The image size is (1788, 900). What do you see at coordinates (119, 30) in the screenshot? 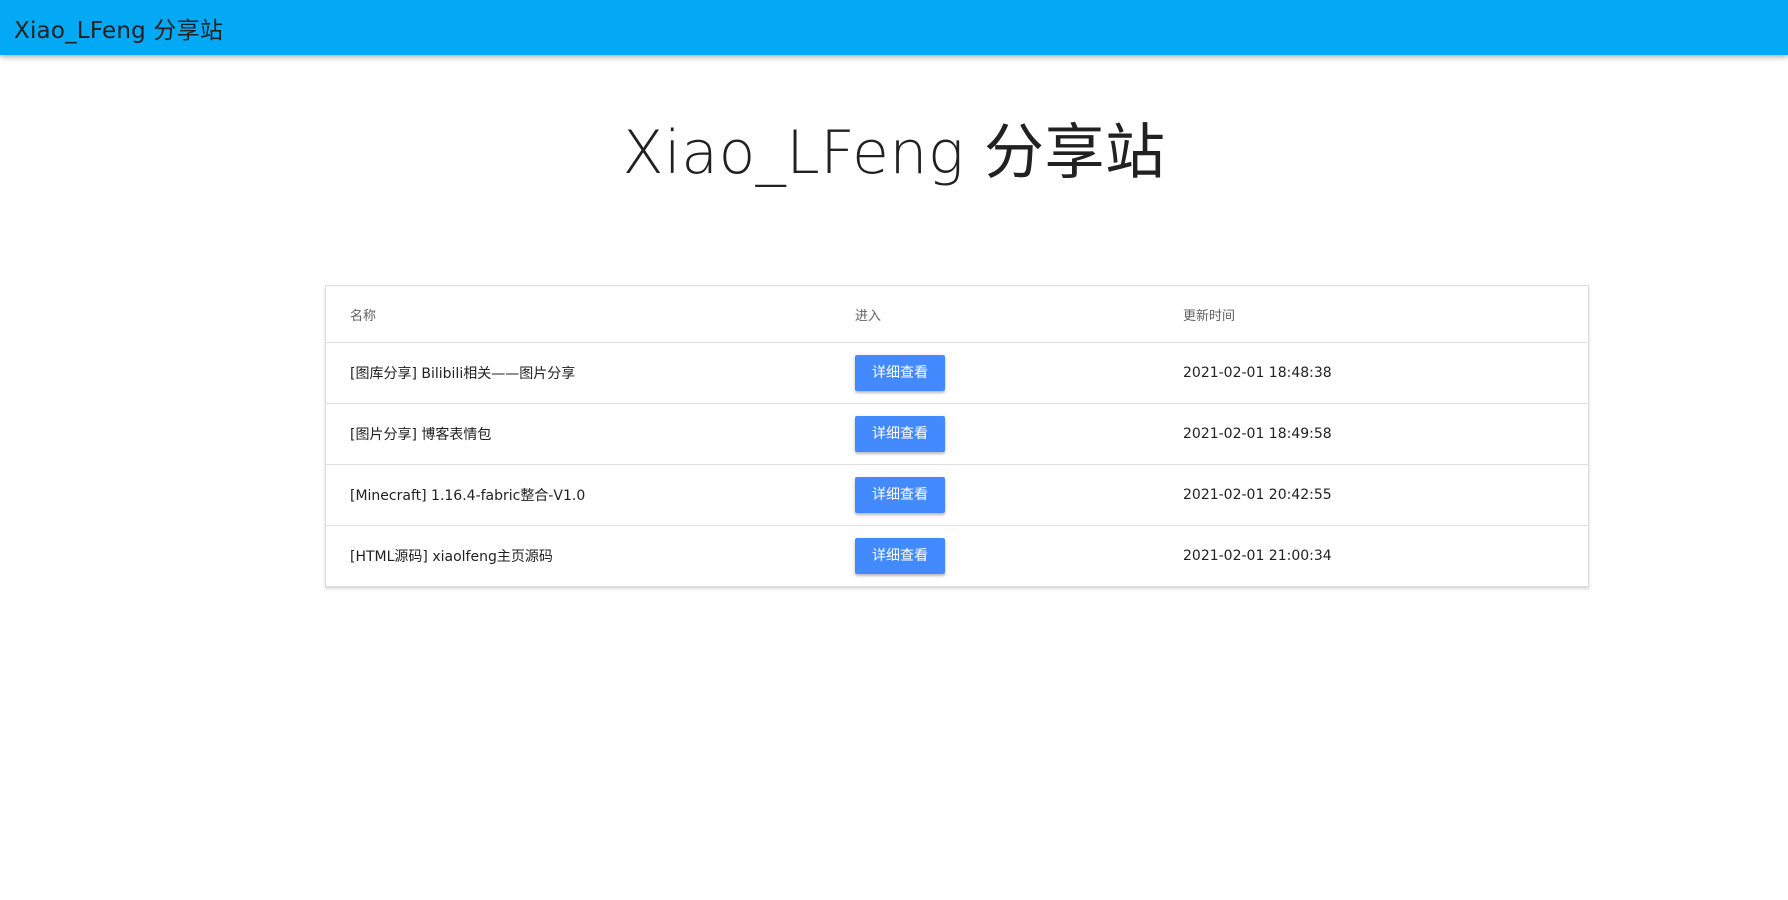
I see `app-title: Xiao_LFeng 分享站` at bounding box center [119, 30].